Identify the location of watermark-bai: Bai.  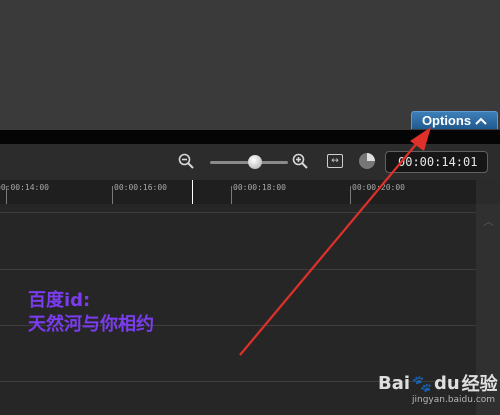
(394, 383).